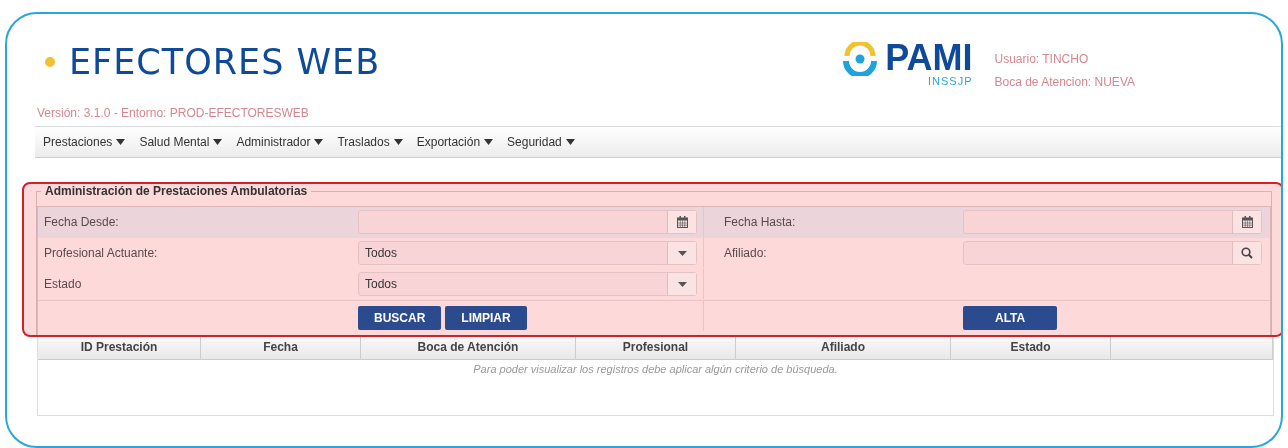 The height and width of the screenshot is (448, 1288). Describe the element at coordinates (50, 62) in the screenshot. I see `bullet-dot-icon` at that location.